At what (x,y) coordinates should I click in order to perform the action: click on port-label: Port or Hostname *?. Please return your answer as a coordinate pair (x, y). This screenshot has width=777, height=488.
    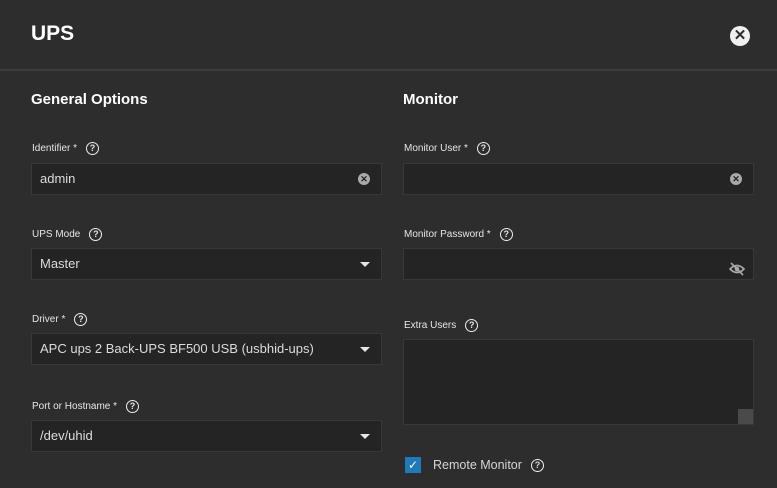
    Looking at the image, I should click on (86, 406).